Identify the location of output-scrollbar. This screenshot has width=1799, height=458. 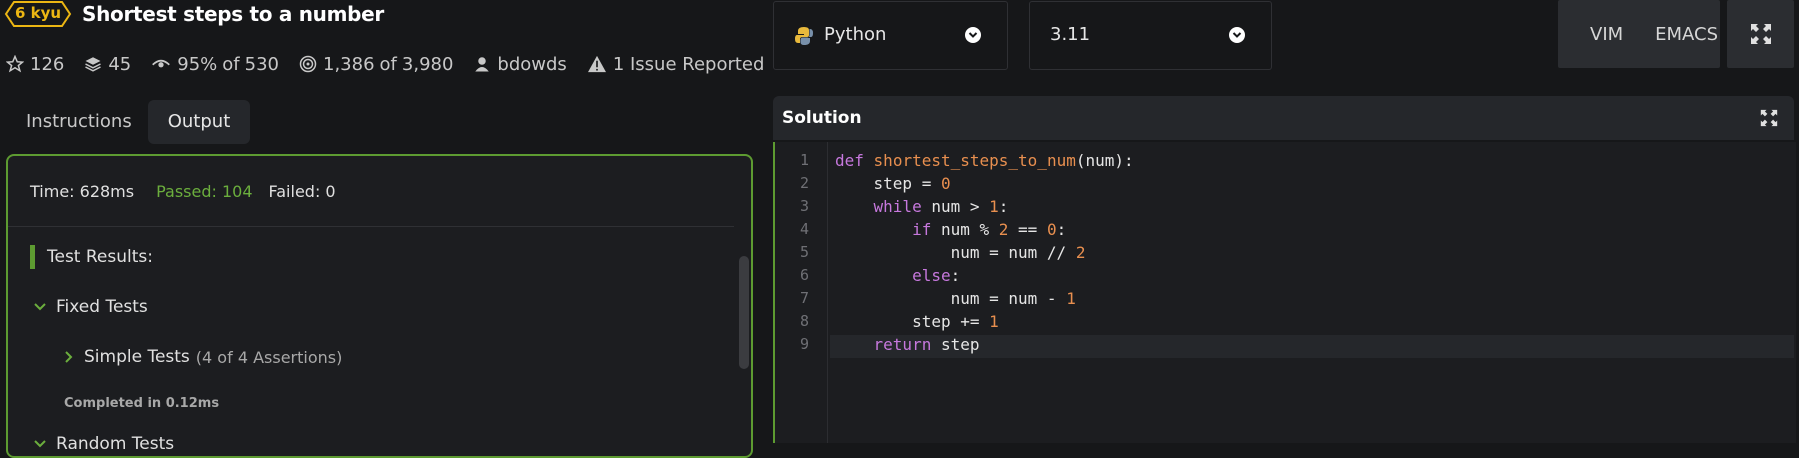
(744, 312).